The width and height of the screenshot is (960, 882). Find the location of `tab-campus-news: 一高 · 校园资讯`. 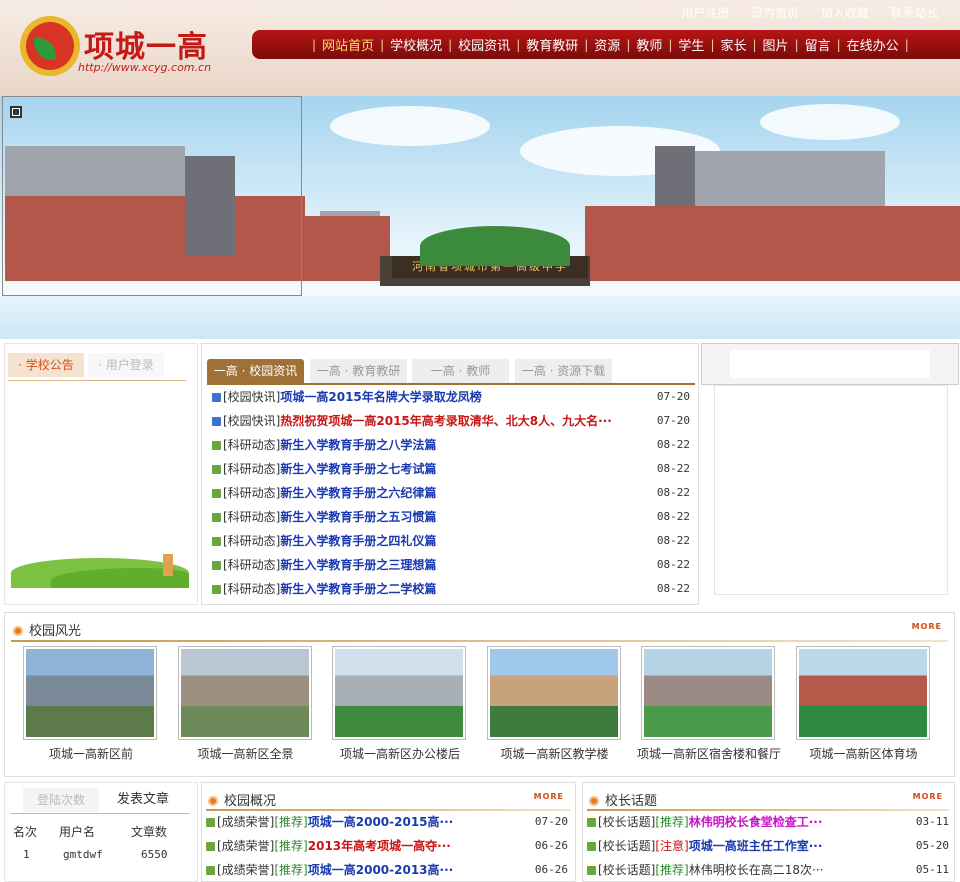

tab-campus-news: 一高 · 校园资讯 is located at coordinates (255, 371).